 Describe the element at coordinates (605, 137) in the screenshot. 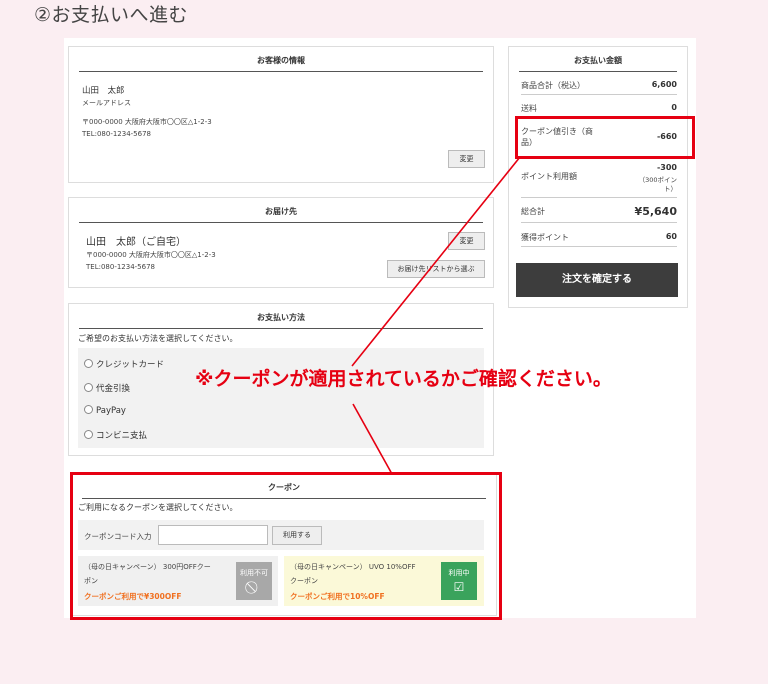

I see `highlight-coupon-discount` at that location.